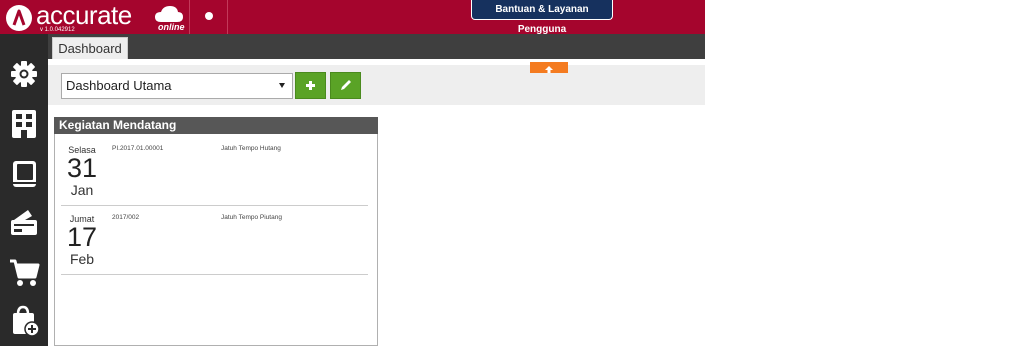  I want to click on edit-dashboard-button, so click(345, 85).